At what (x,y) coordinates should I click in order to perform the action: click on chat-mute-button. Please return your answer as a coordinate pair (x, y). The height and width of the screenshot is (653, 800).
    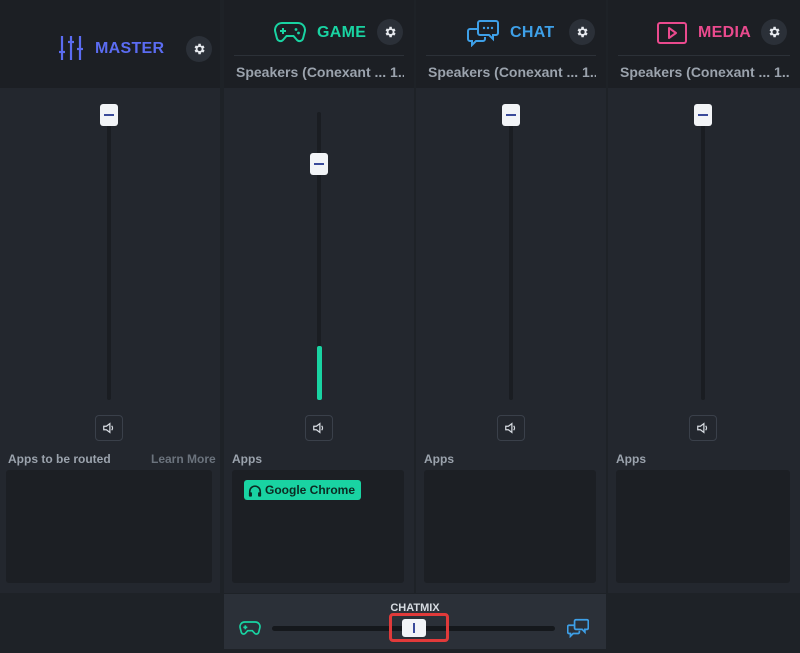
    Looking at the image, I should click on (511, 428).